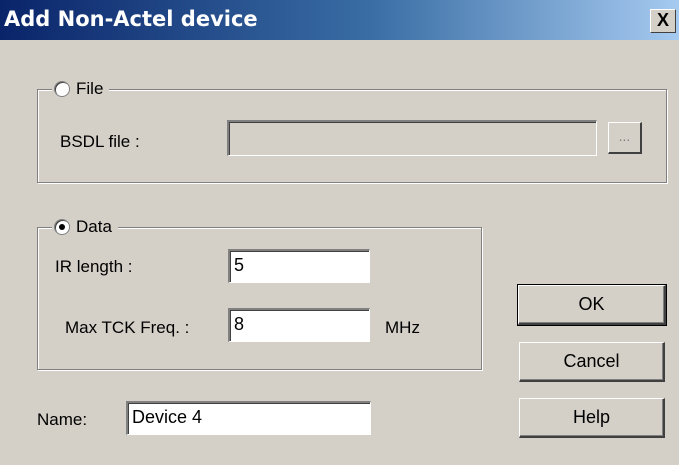  I want to click on name-label: Name:, so click(62, 419).